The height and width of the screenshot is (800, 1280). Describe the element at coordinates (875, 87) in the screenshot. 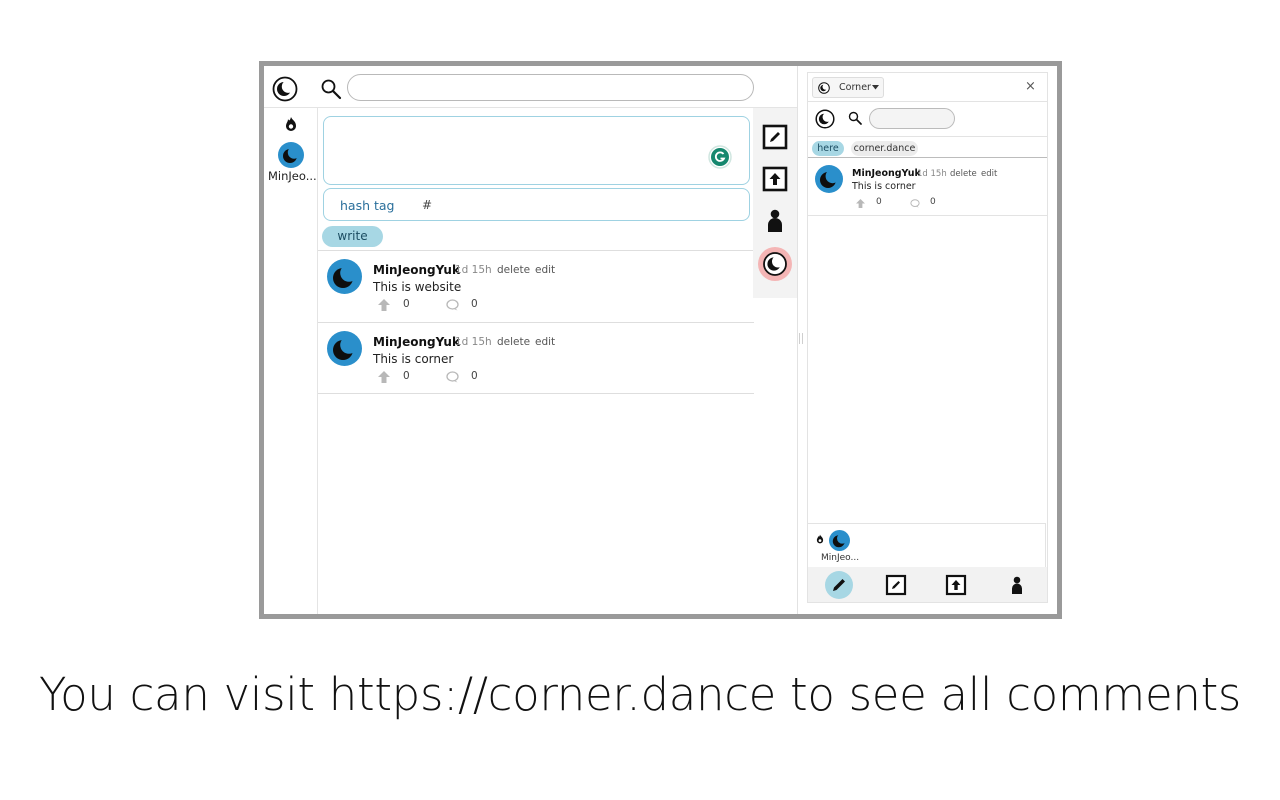

I see `caret-down-icon` at that location.